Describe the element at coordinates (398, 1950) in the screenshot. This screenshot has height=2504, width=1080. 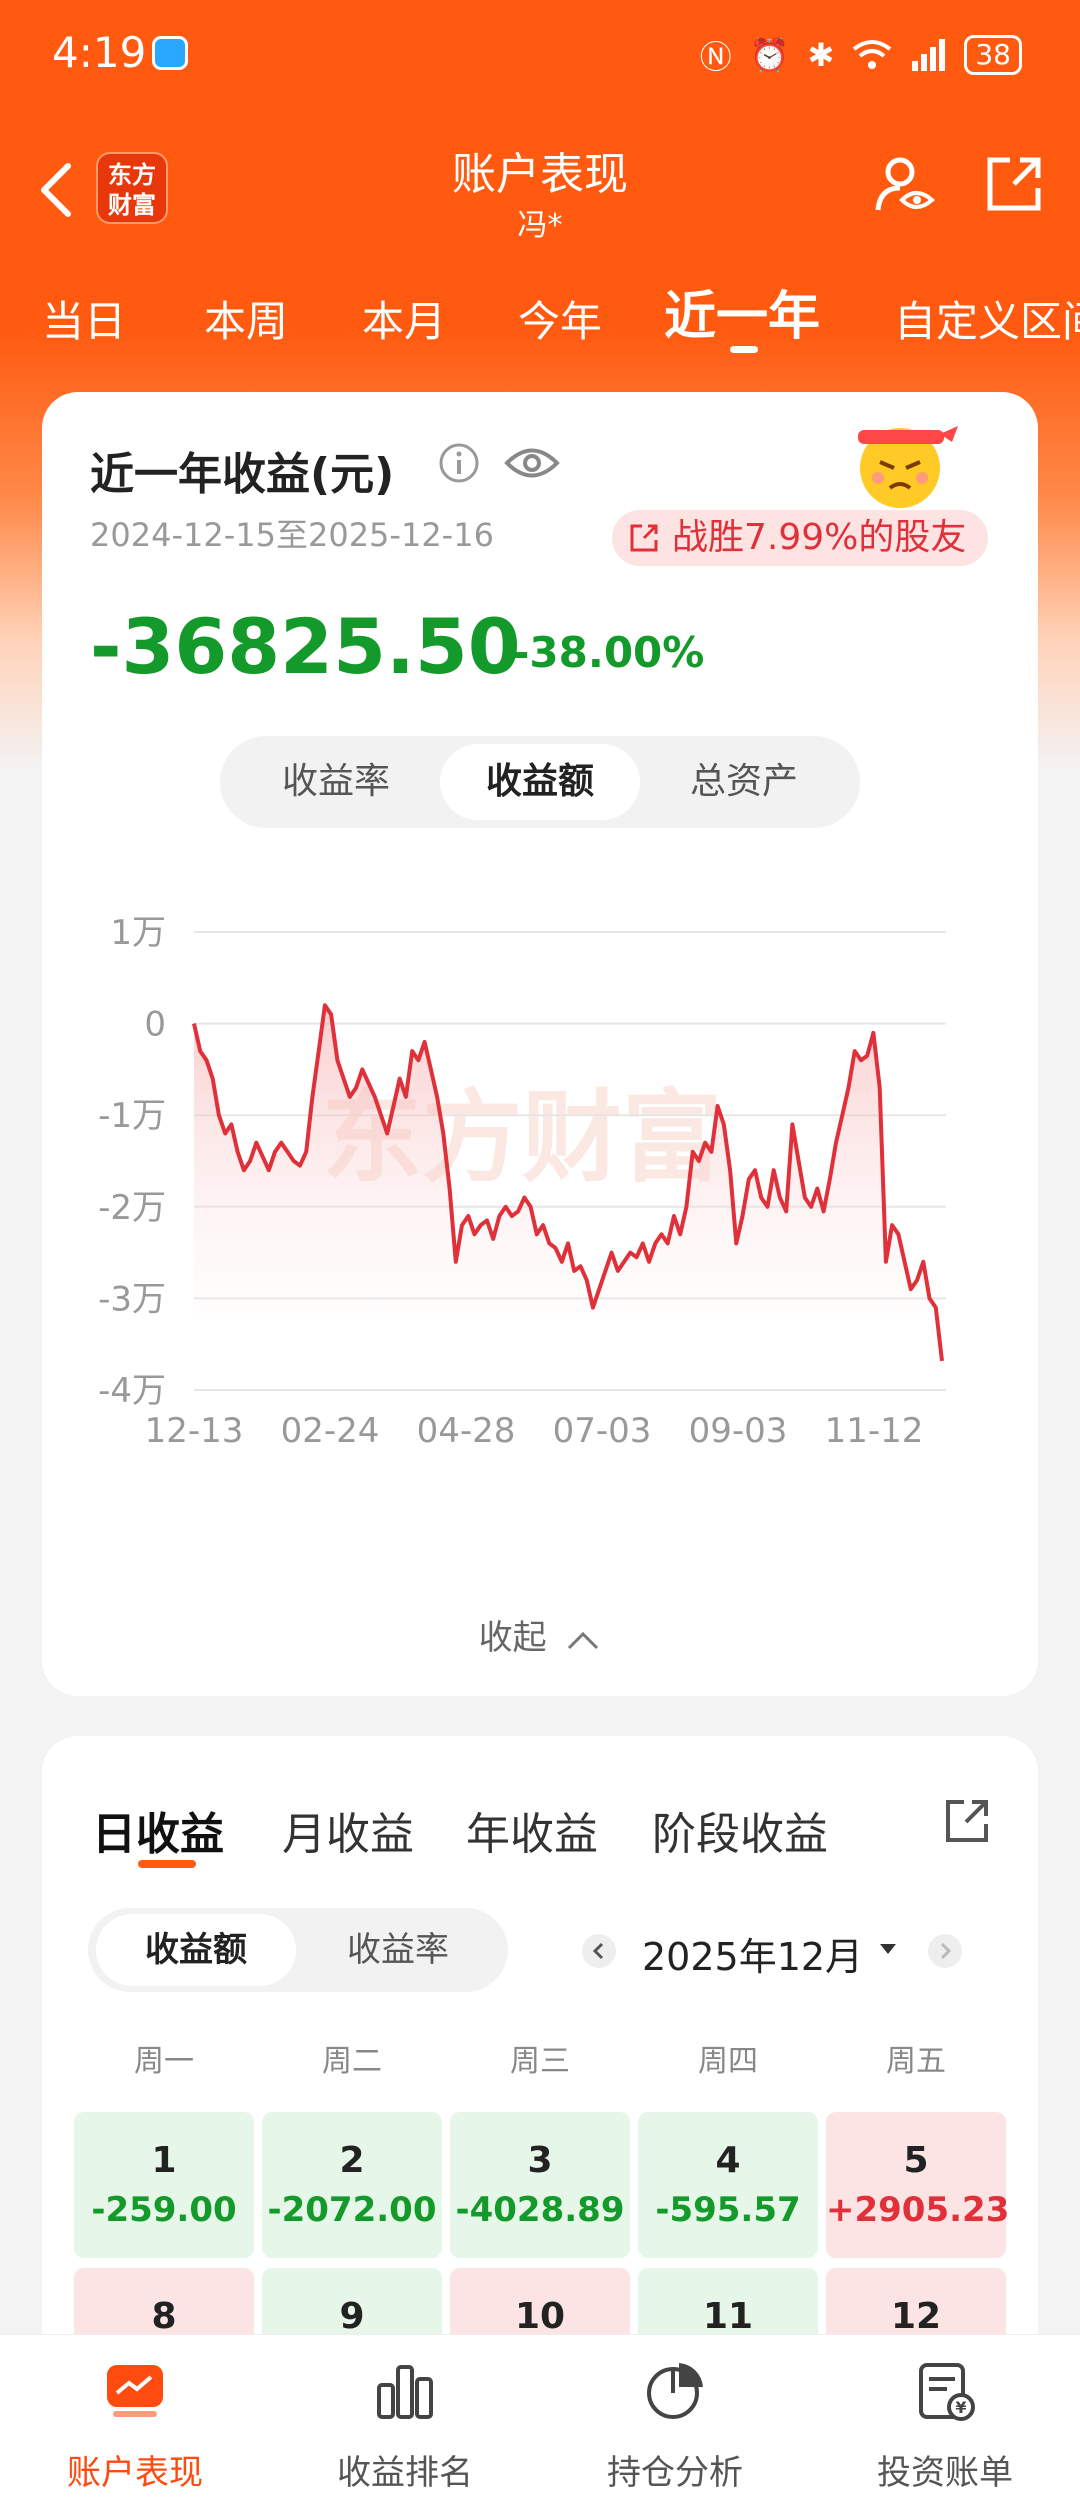
I see `segment-rate: 收益率` at that location.